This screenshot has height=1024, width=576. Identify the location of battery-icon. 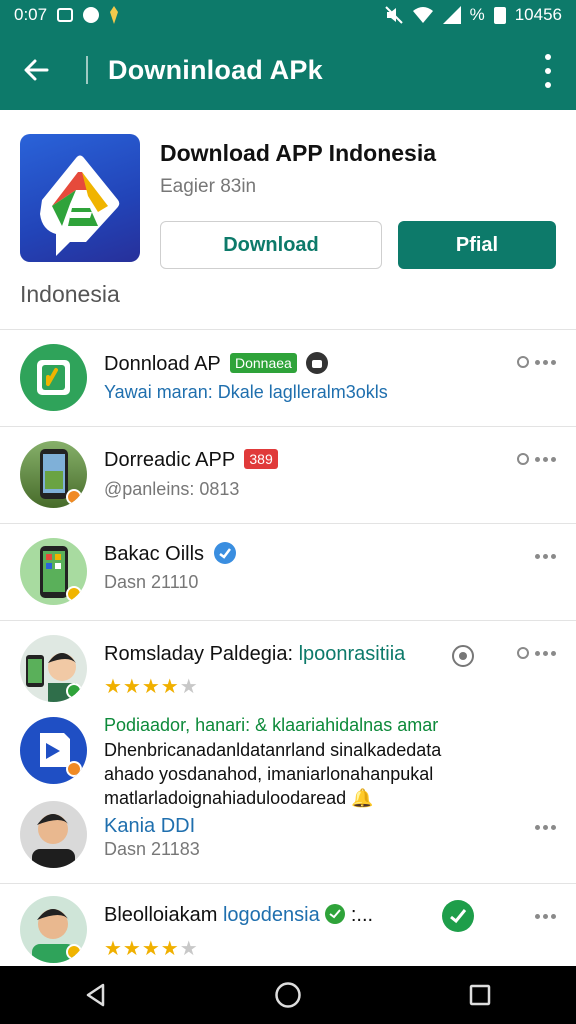
(499, 15).